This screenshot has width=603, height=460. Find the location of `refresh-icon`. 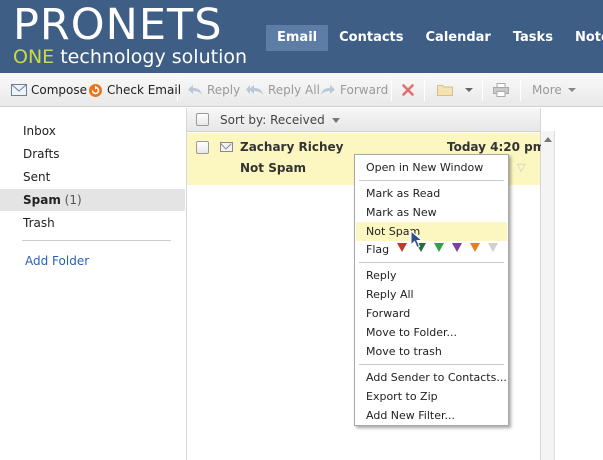

refresh-icon is located at coordinates (95, 90).